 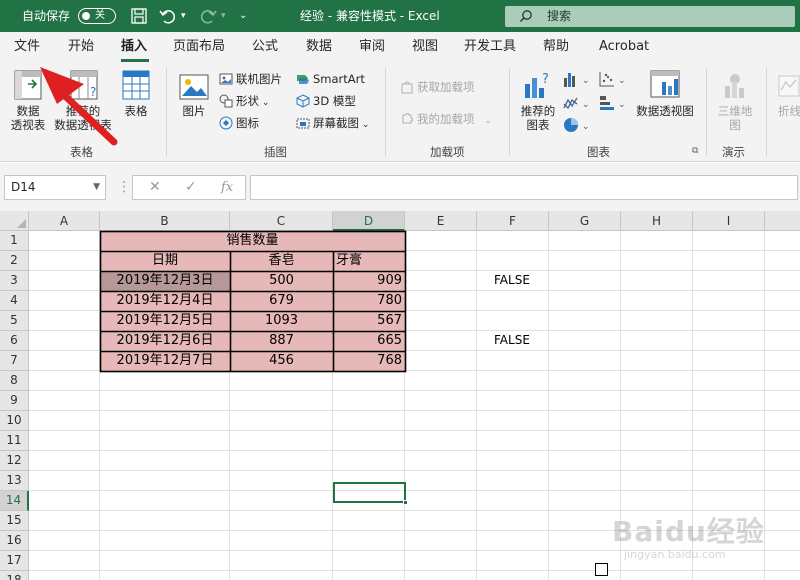 What do you see at coordinates (168, 16) in the screenshot?
I see `undo-icon` at bounding box center [168, 16].